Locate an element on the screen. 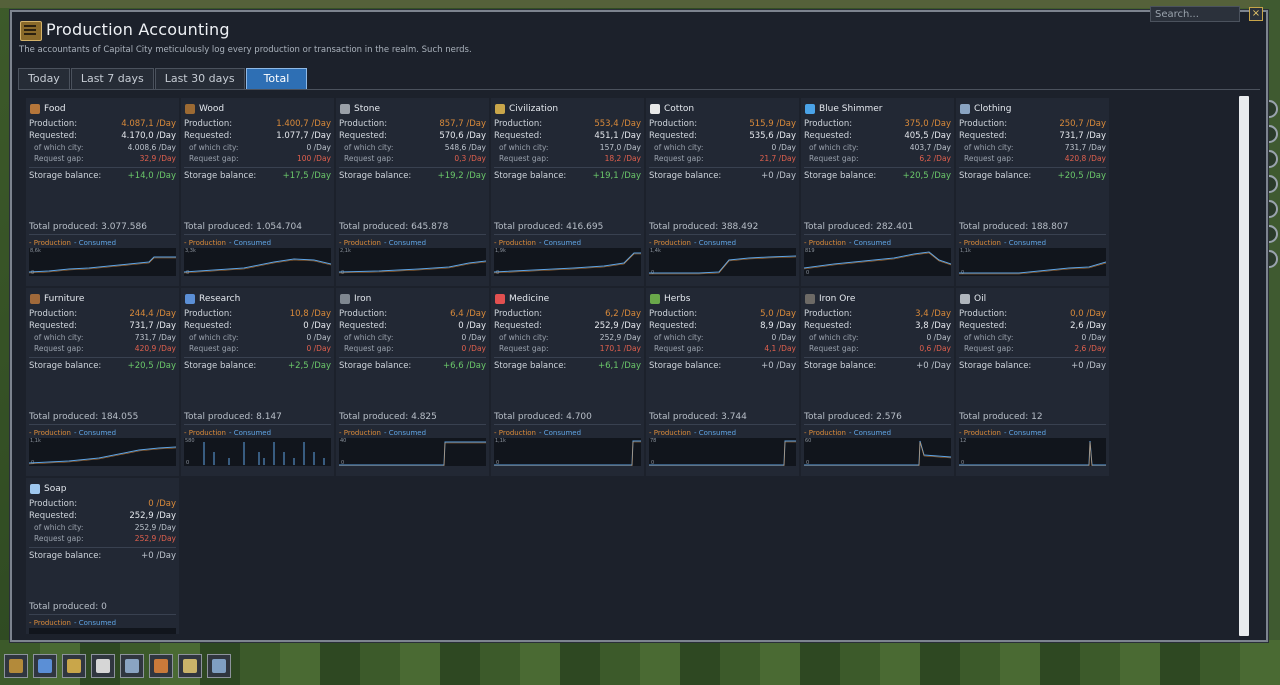  resource-title: Herbs is located at coordinates (670, 299).